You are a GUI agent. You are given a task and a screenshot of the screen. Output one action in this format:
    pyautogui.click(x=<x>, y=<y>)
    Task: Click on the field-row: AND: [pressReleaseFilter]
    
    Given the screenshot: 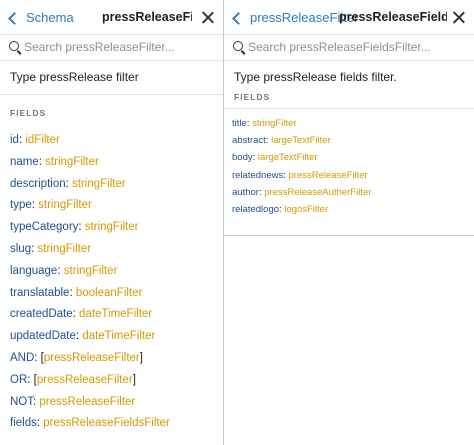 What is the action you would take?
    pyautogui.click(x=76, y=357)
    